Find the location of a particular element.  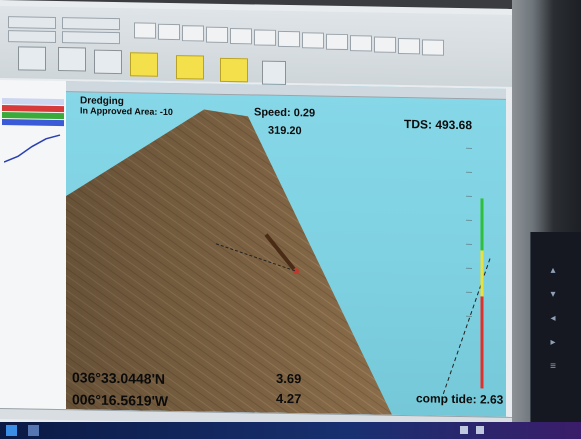

toolbar-bar-icon is located at coordinates (108, 62).